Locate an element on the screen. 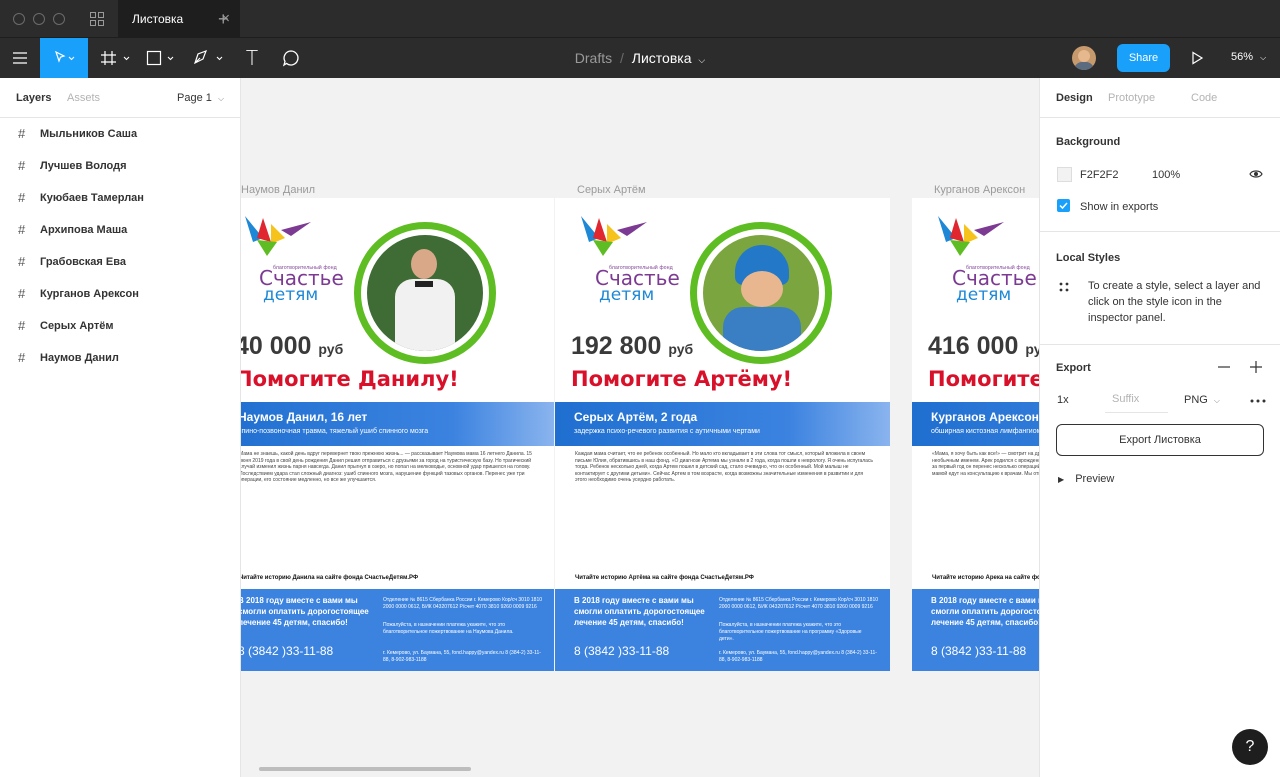  frame-label: Наумов Данил is located at coordinates (278, 190).